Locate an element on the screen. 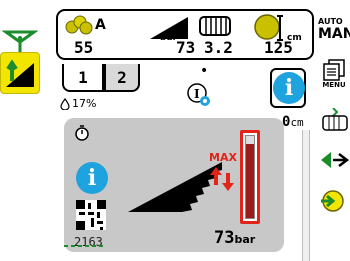 The width and height of the screenshot is (350, 261). pressure-gauge is located at coordinates (250, 177).